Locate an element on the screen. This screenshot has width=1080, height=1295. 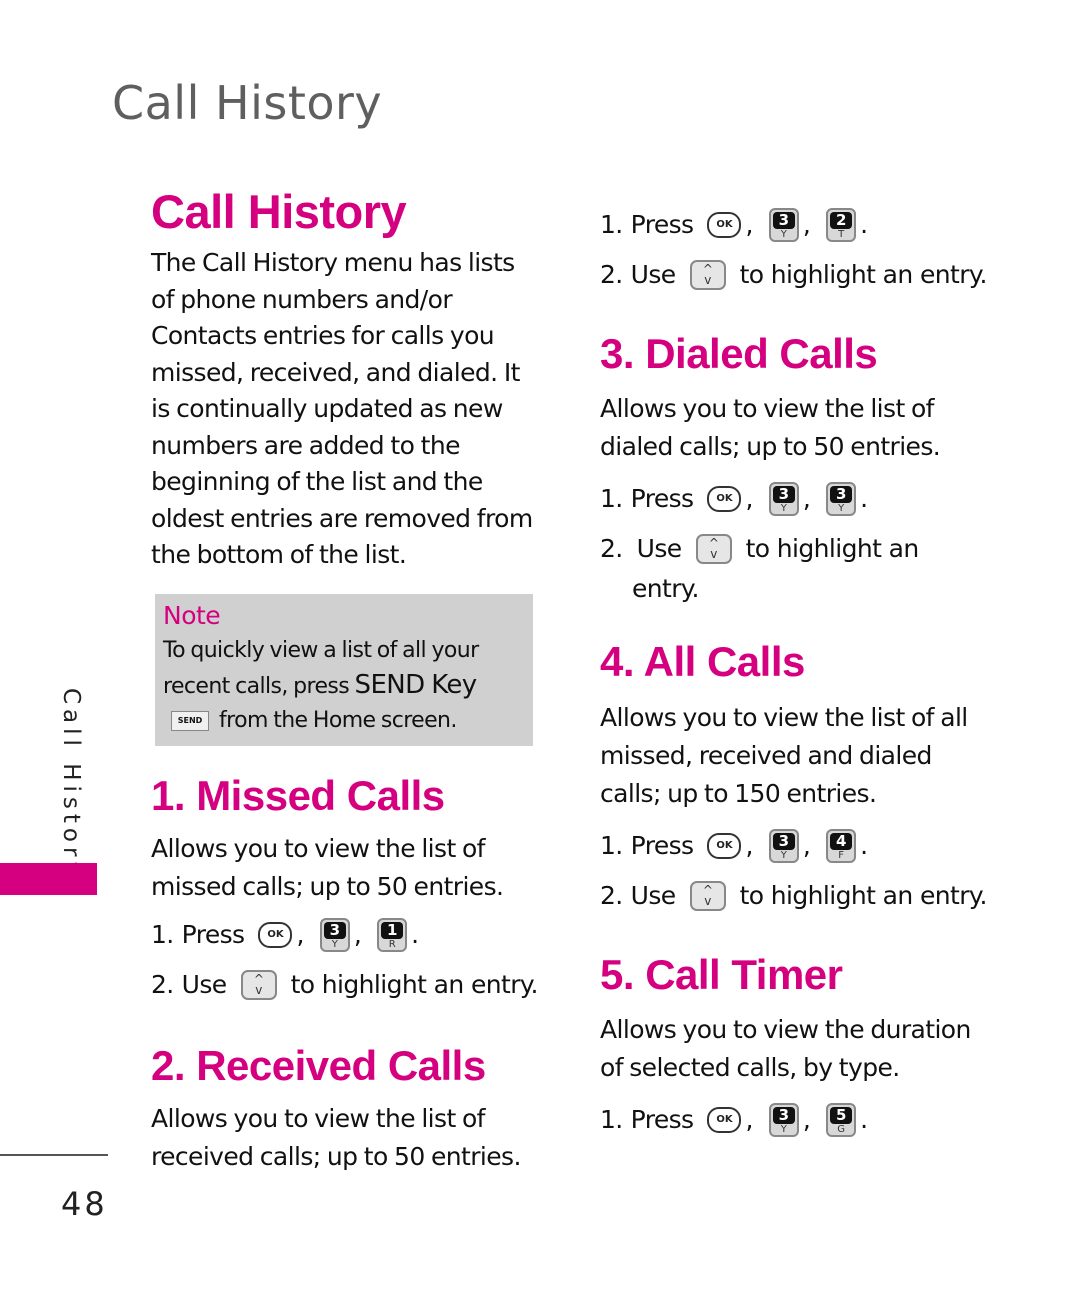
key-5-icon: 5G is located at coordinates (841, 1119).